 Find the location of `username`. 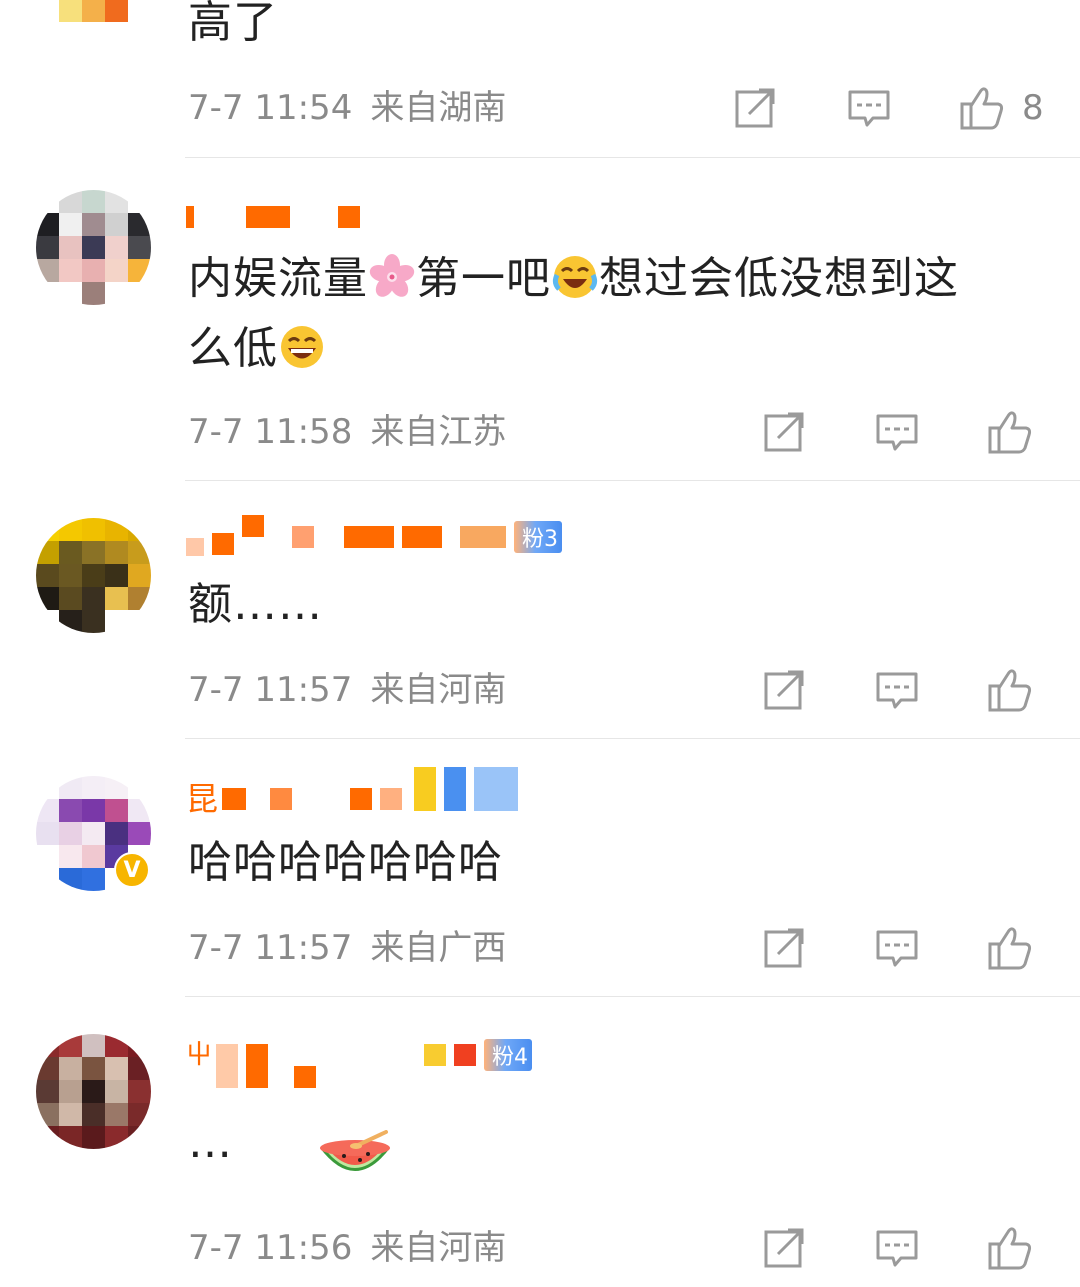

username is located at coordinates (277, 217).